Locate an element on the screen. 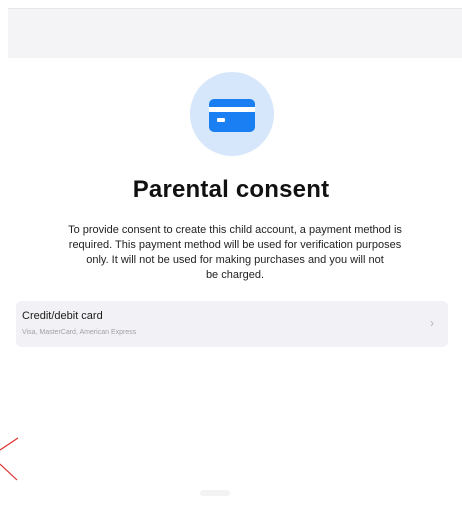 This screenshot has height=509, width=462. credit-card-icon is located at coordinates (232, 115).